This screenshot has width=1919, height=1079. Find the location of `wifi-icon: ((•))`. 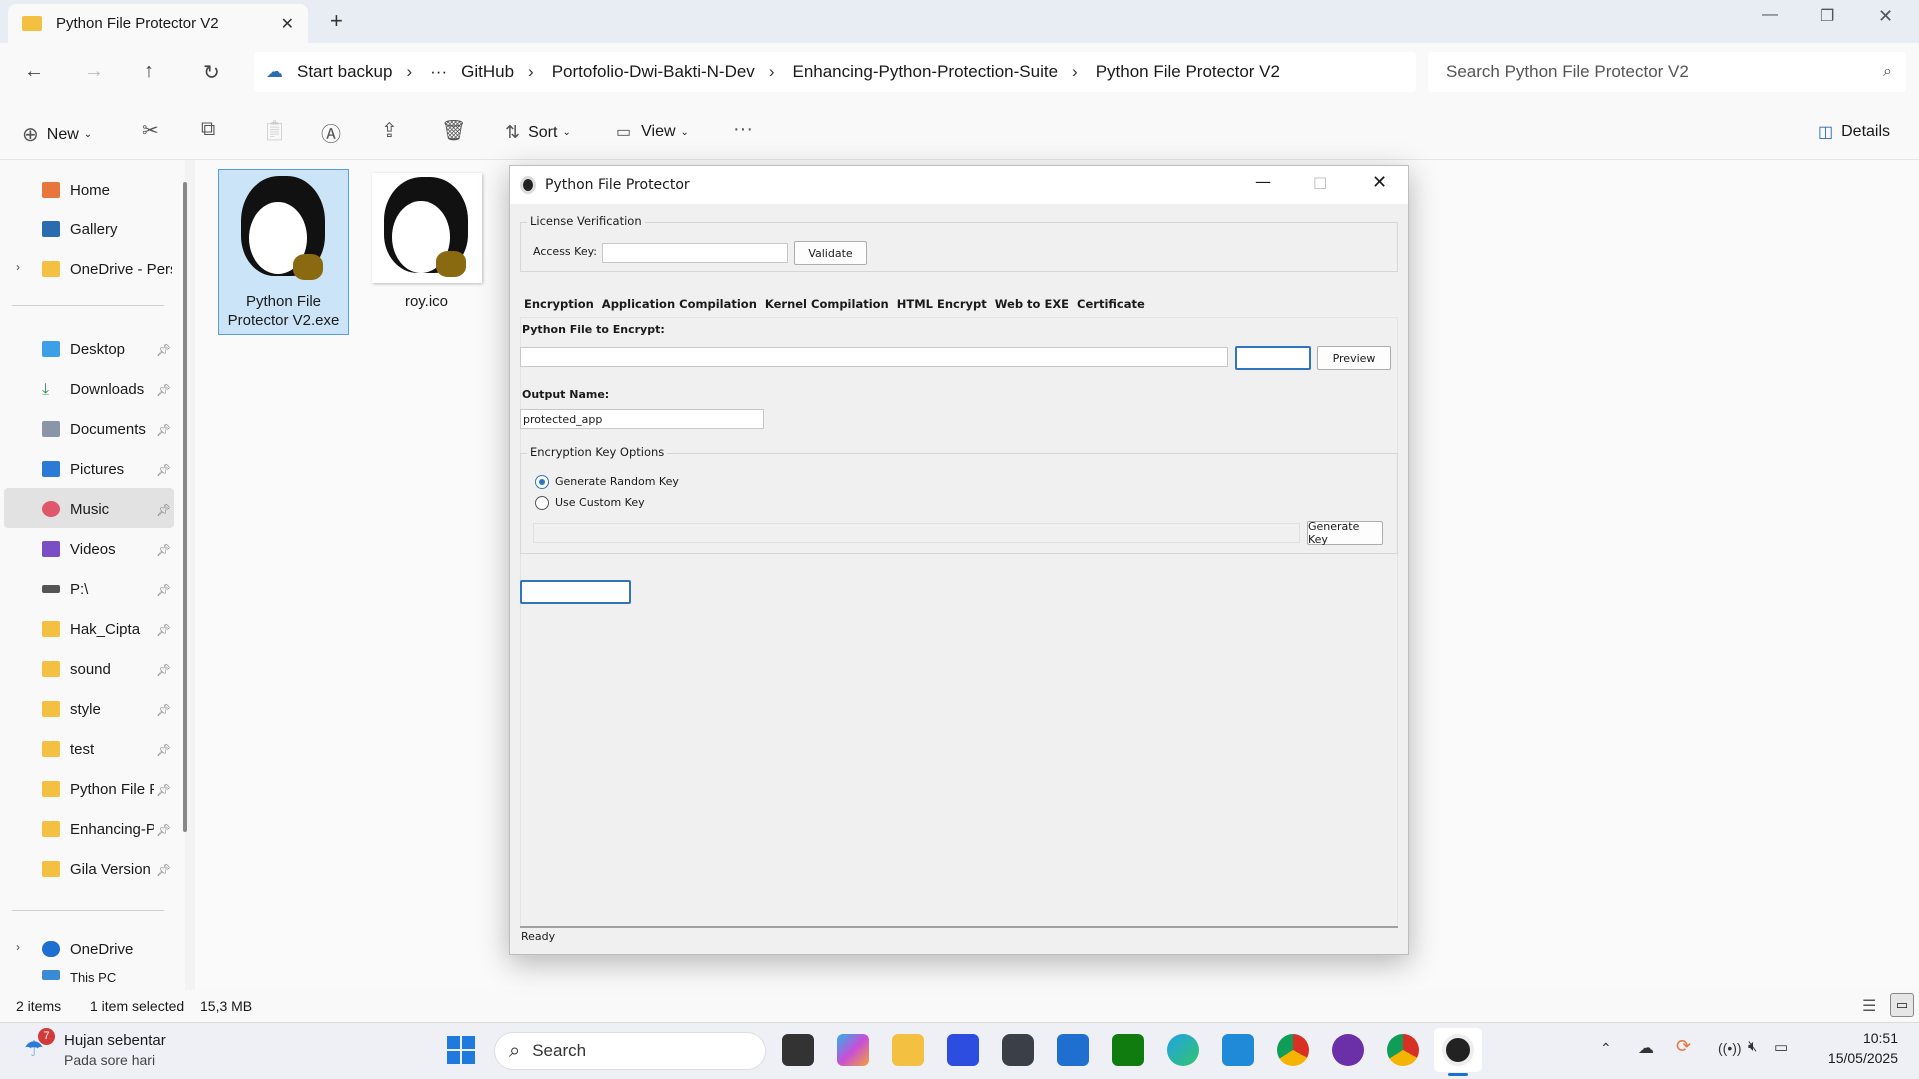

wifi-icon: ((•)) is located at coordinates (1730, 1048).